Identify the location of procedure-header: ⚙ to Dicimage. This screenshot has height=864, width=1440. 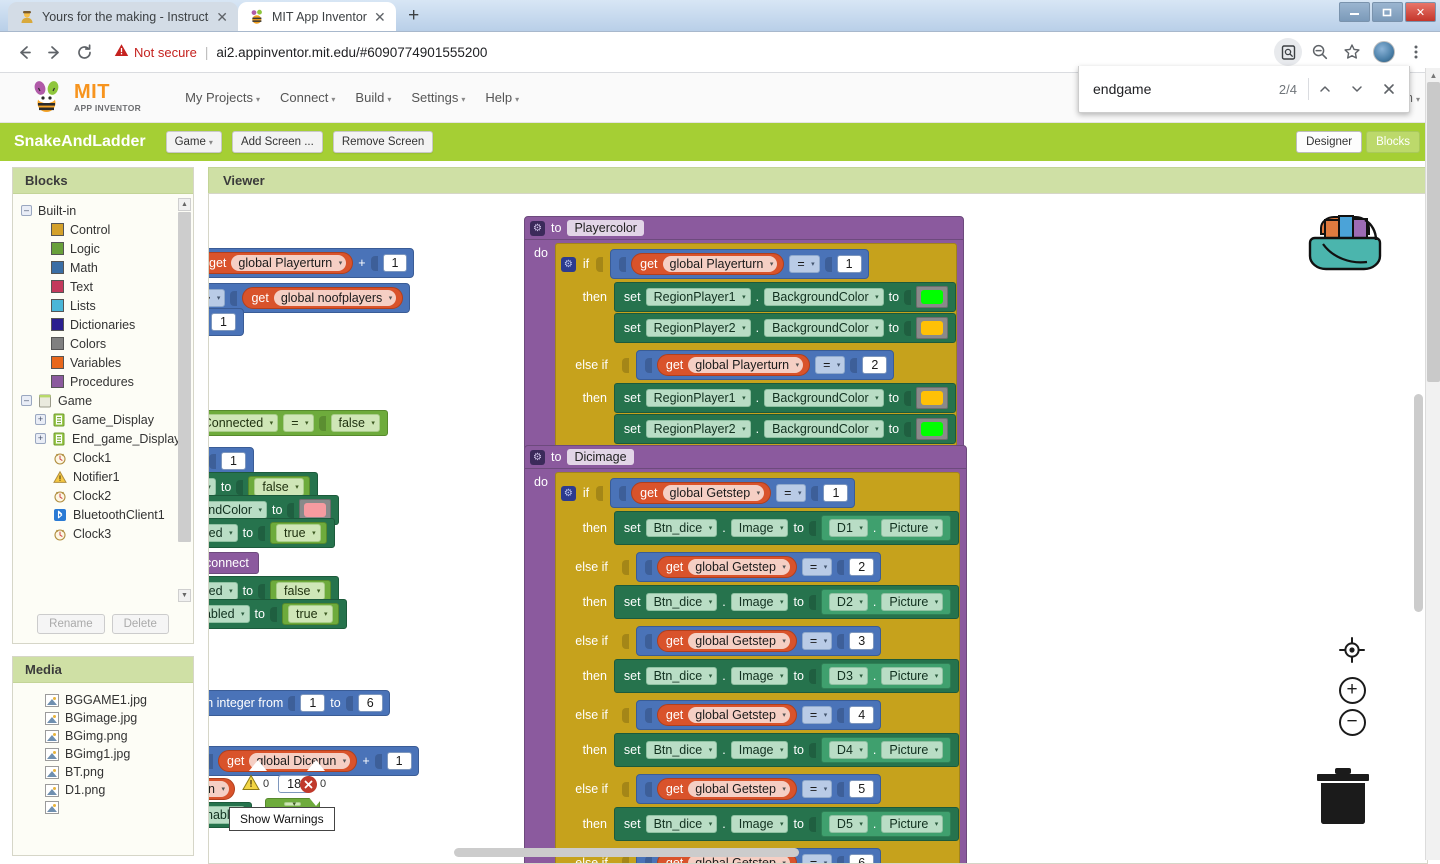
(745, 457).